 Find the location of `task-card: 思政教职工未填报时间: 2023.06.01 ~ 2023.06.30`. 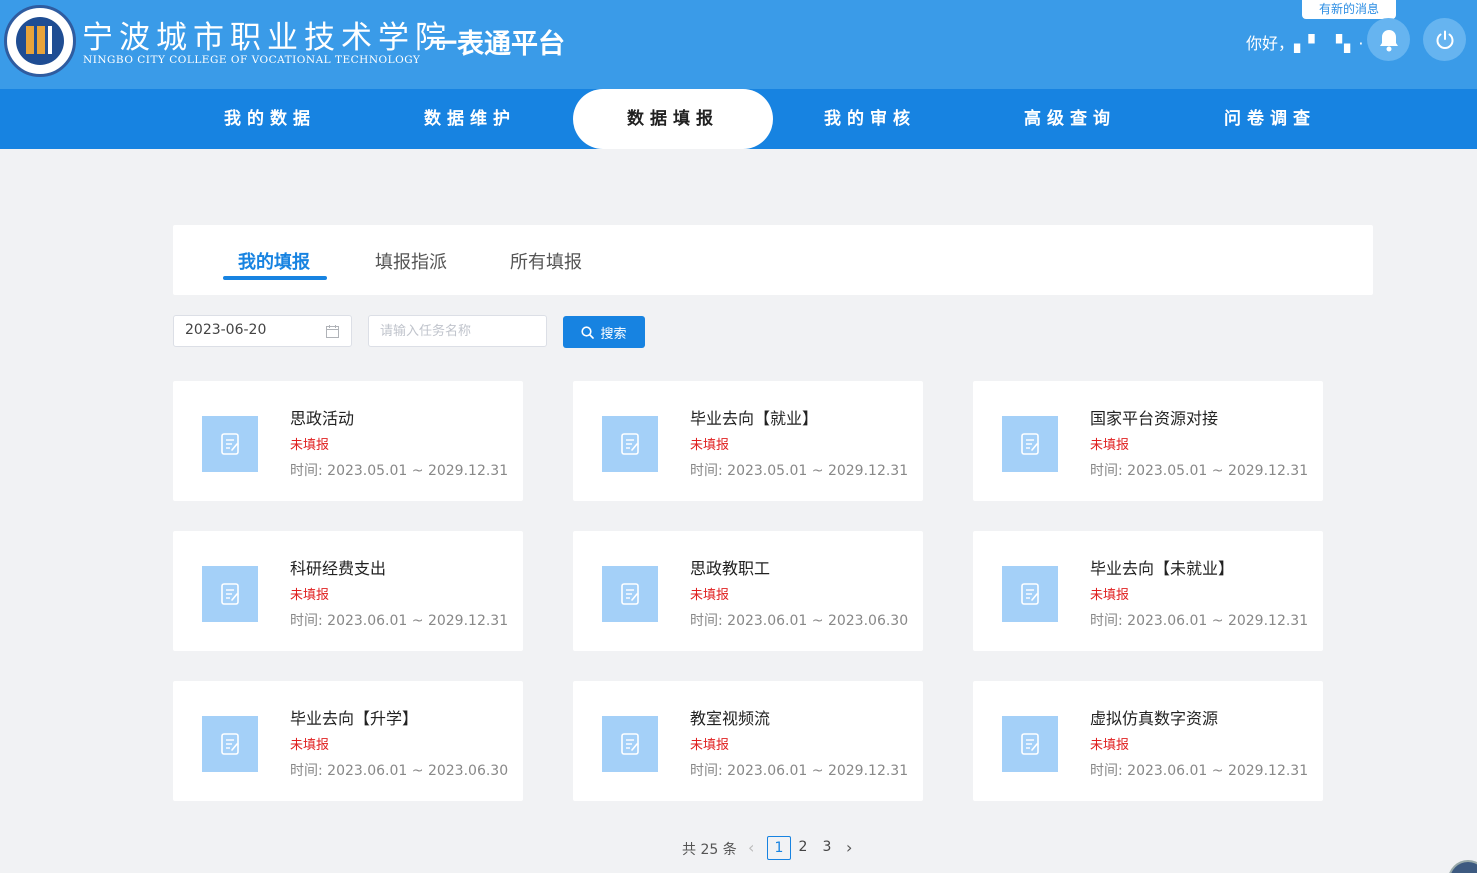

task-card: 思政教职工未填报时间: 2023.06.01 ~ 2023.06.30 is located at coordinates (748, 591).